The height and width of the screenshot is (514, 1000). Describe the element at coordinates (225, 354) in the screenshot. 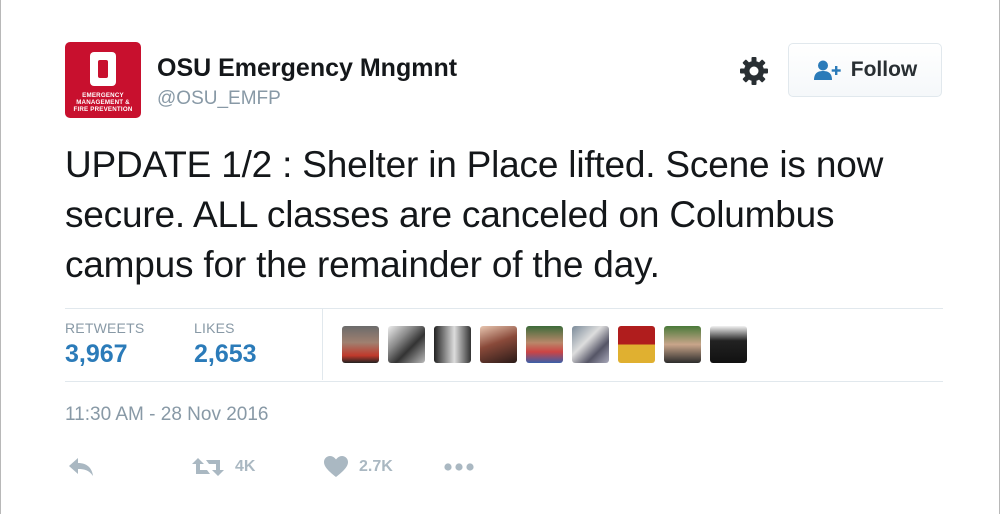

I see `likes-count: 2,653` at that location.